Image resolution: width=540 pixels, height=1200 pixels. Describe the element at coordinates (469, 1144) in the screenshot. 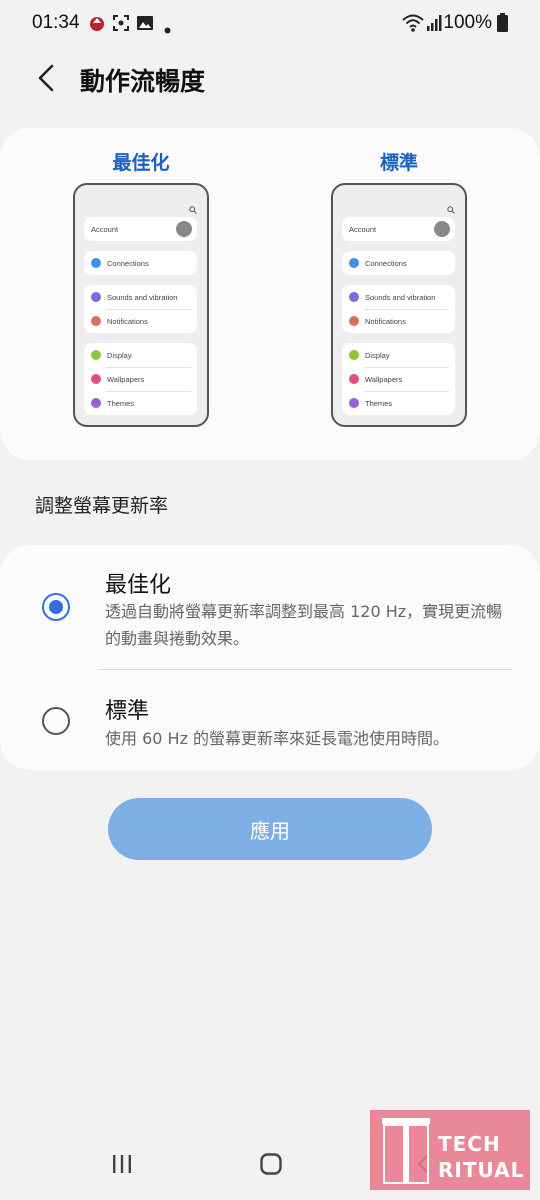

I see `watermark-text-tech: TECH` at that location.